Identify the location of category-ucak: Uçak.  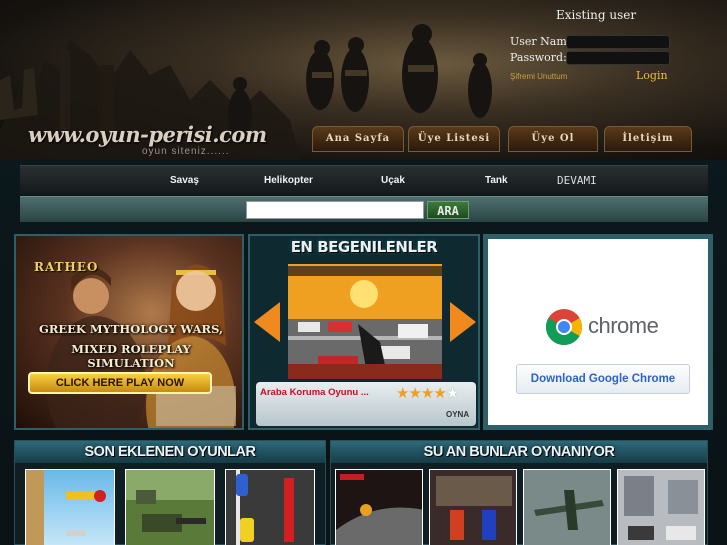
(393, 180).